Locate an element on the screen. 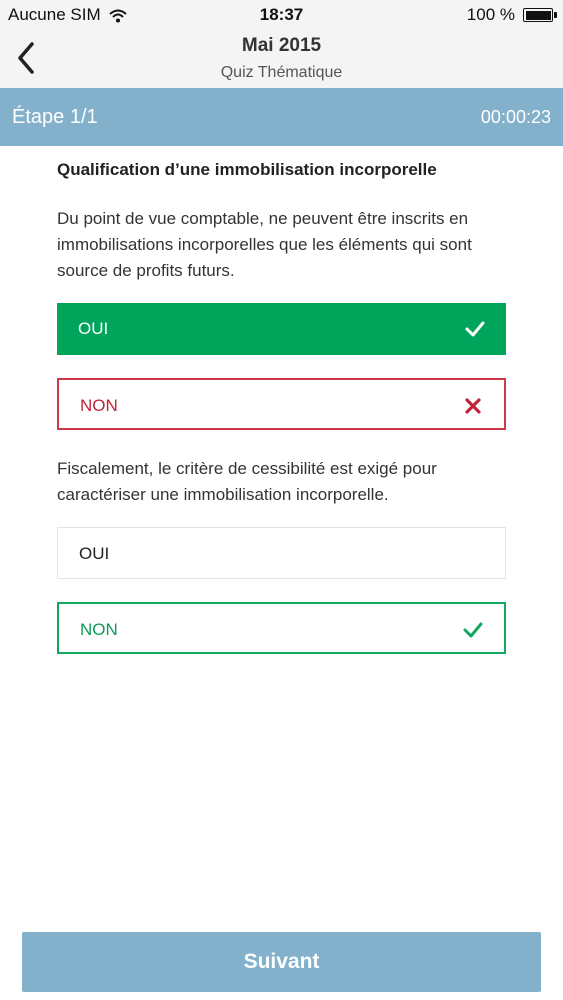 Image resolution: width=563 pixels, height=1000 pixels. nav-bar: Mai 2015 Quiz Thématique is located at coordinates (281, 58).